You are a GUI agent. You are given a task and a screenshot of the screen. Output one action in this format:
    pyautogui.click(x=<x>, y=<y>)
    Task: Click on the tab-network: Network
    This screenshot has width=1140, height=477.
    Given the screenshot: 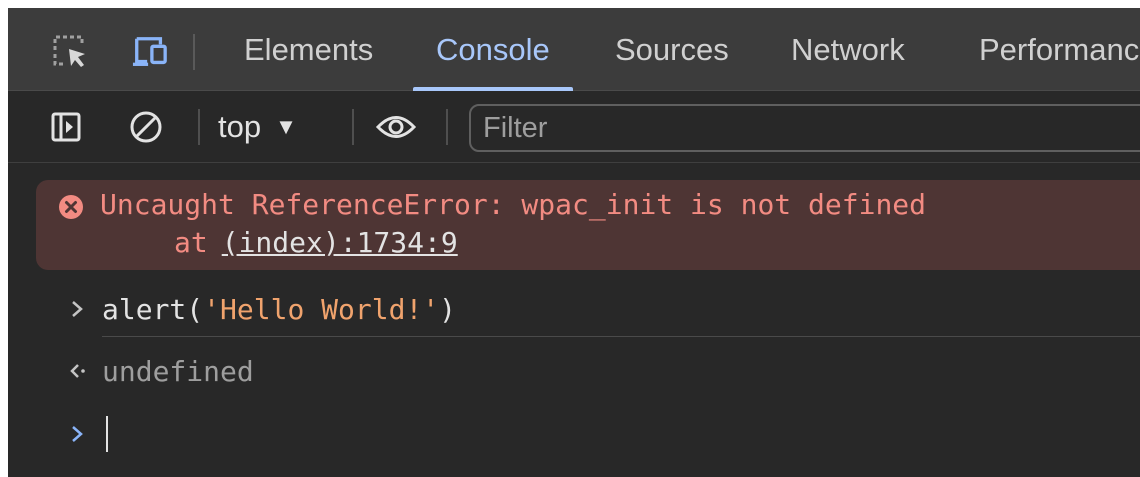 What is the action you would take?
    pyautogui.click(x=848, y=49)
    